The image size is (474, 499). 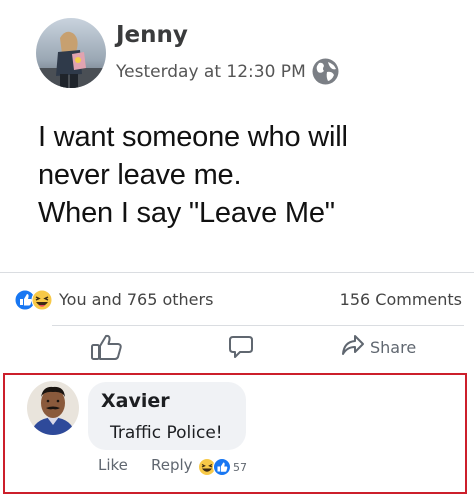 I want to click on comment-text: Traffic Police!, so click(x=166, y=433).